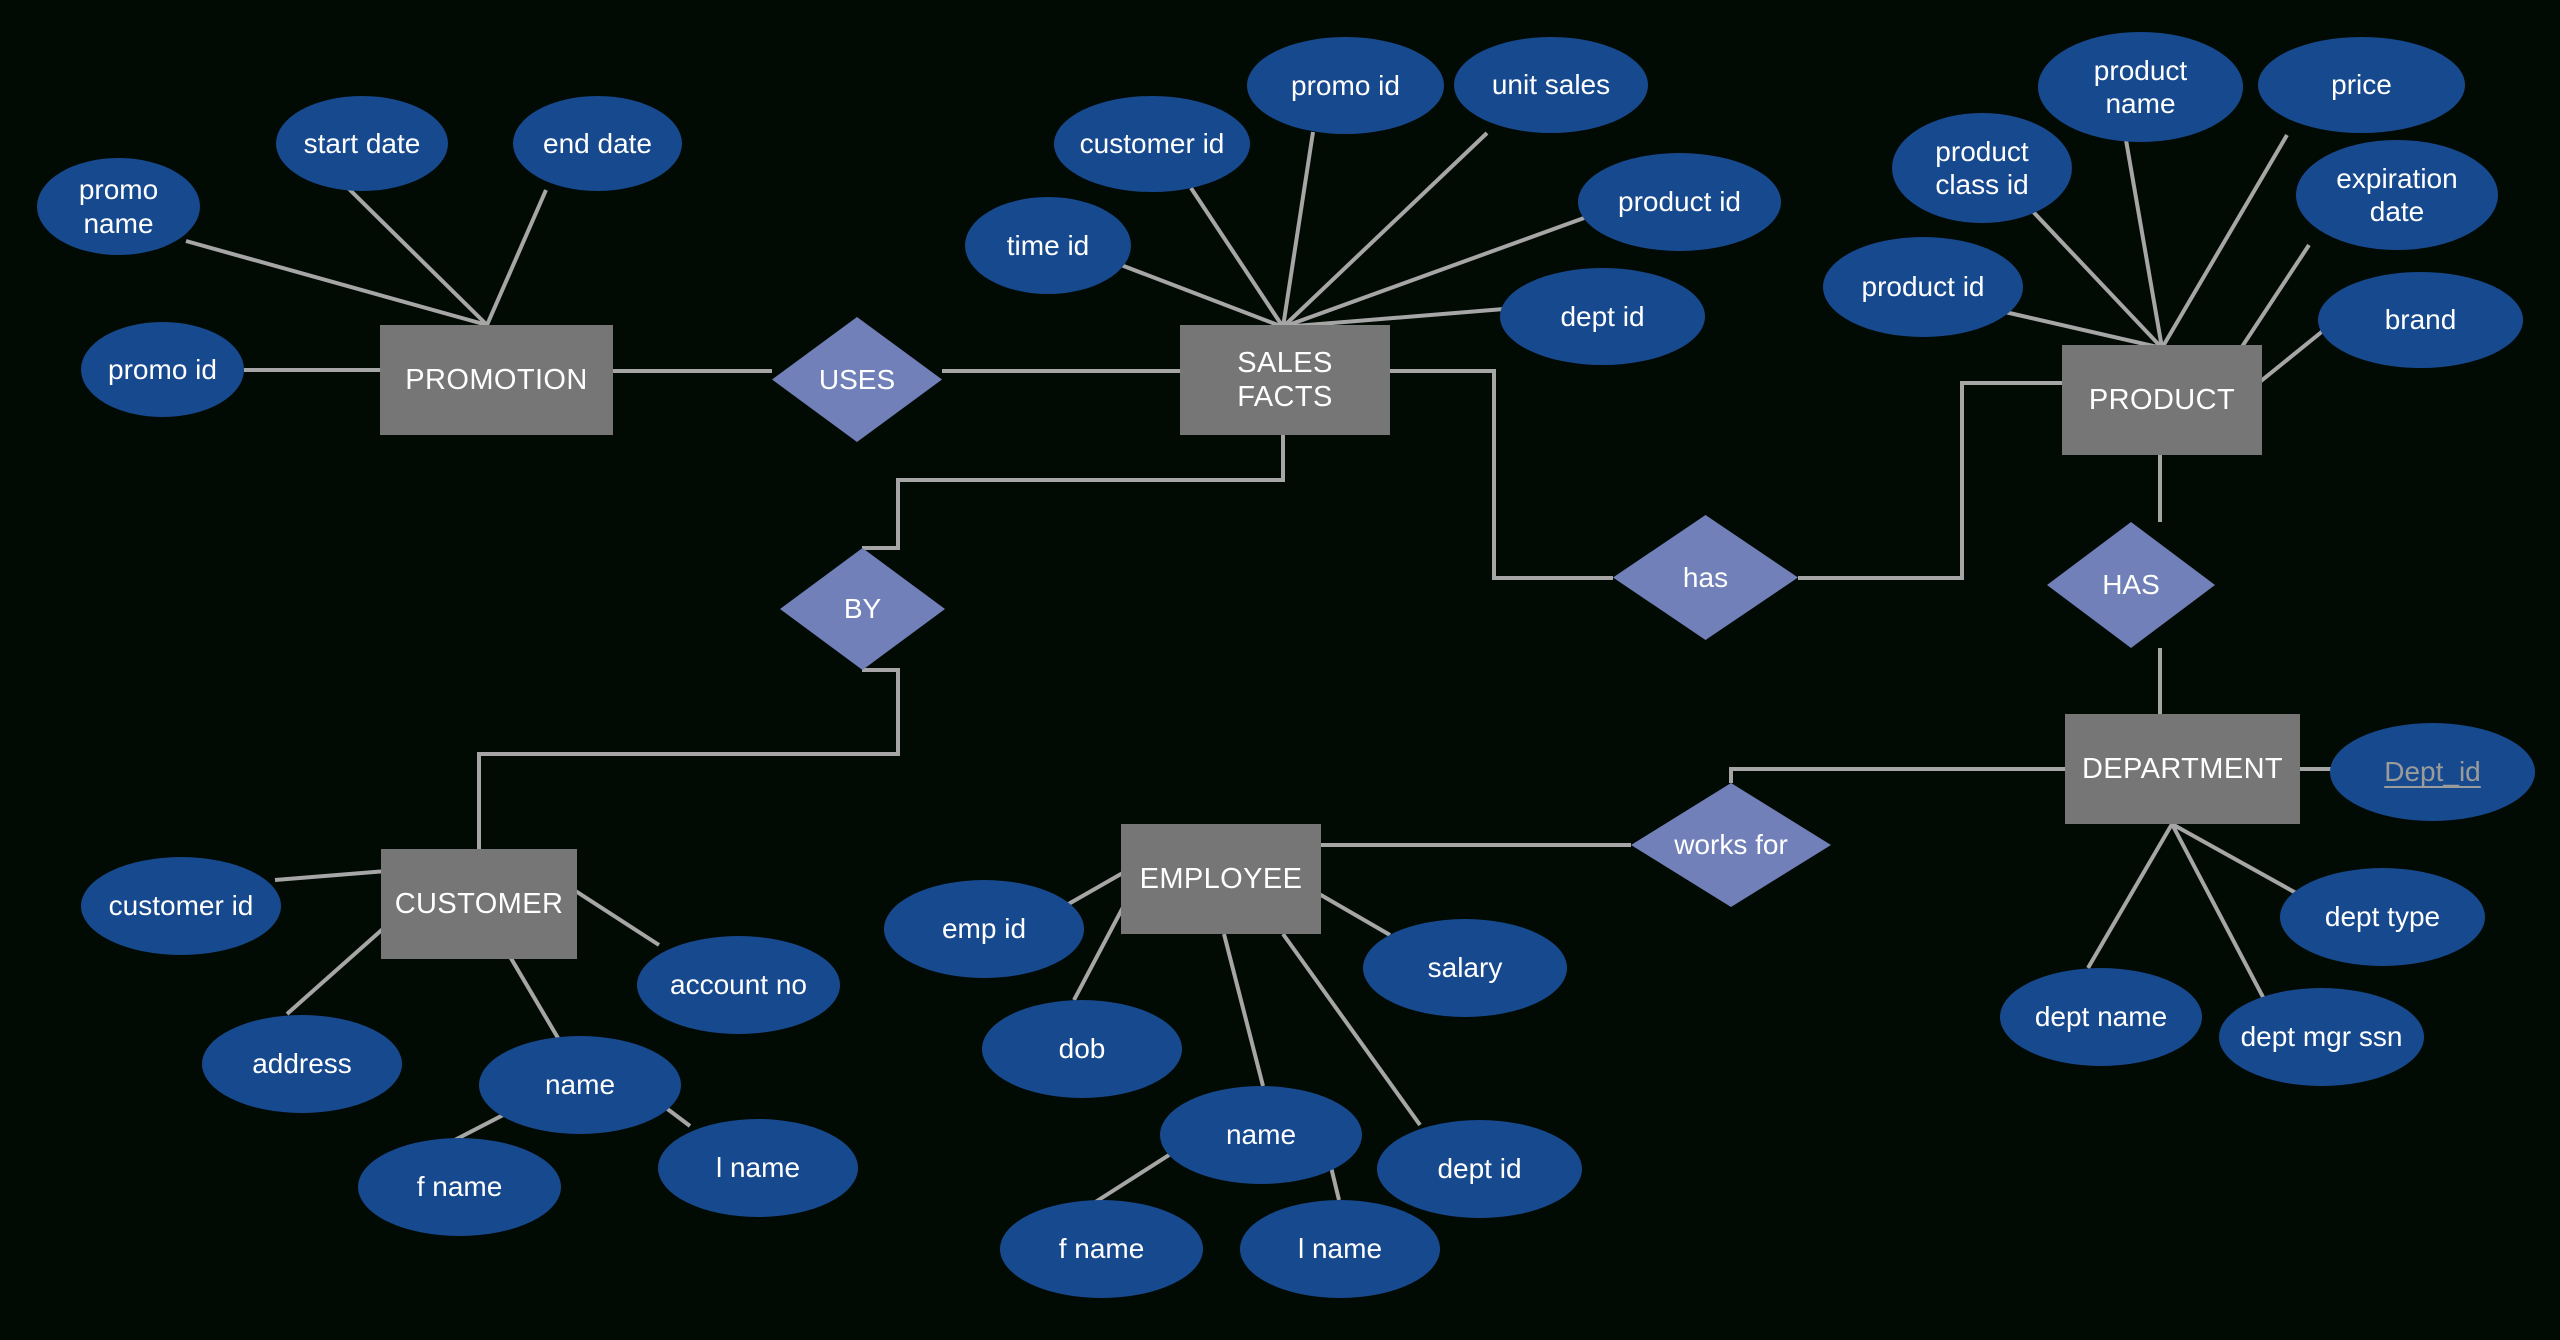  I want to click on attribute-dp_dept_id: Dept_id, so click(2432, 772).